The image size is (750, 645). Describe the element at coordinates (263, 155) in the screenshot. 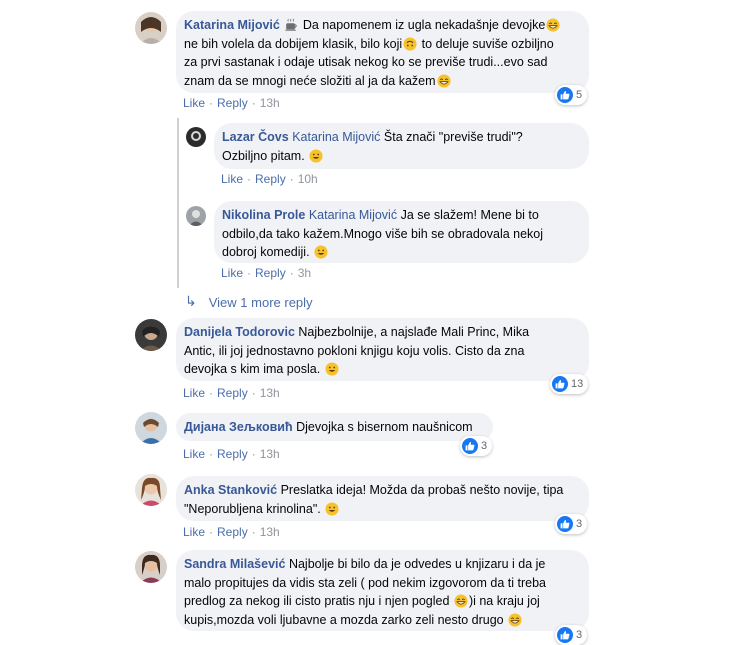

I see `comment-text: Ozbiljno pitam.` at that location.